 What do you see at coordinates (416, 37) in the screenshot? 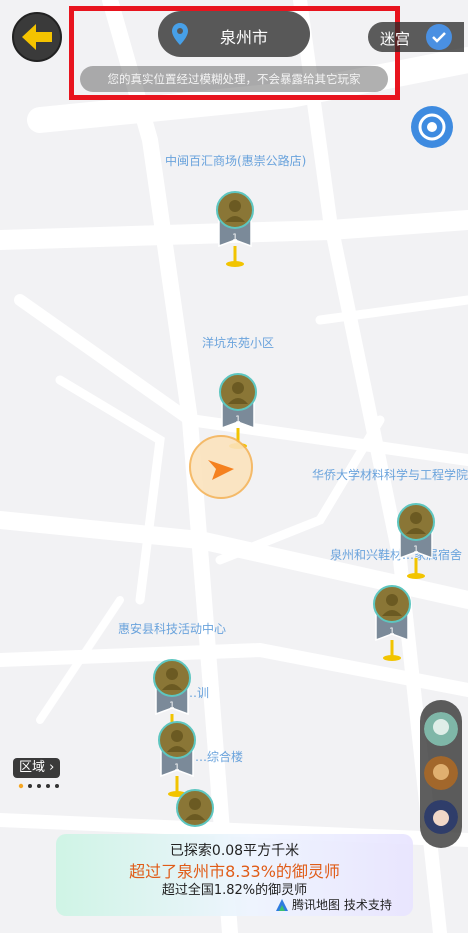
I see `maze-toggle: 迷宫` at bounding box center [416, 37].